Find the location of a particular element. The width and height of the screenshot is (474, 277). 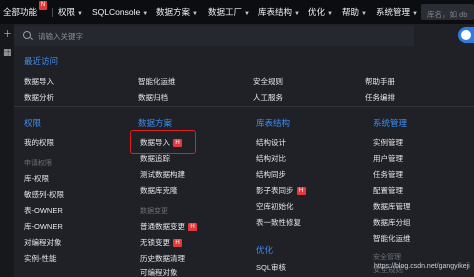

nav-permission: 权限 ▼ is located at coordinates (70, 12).